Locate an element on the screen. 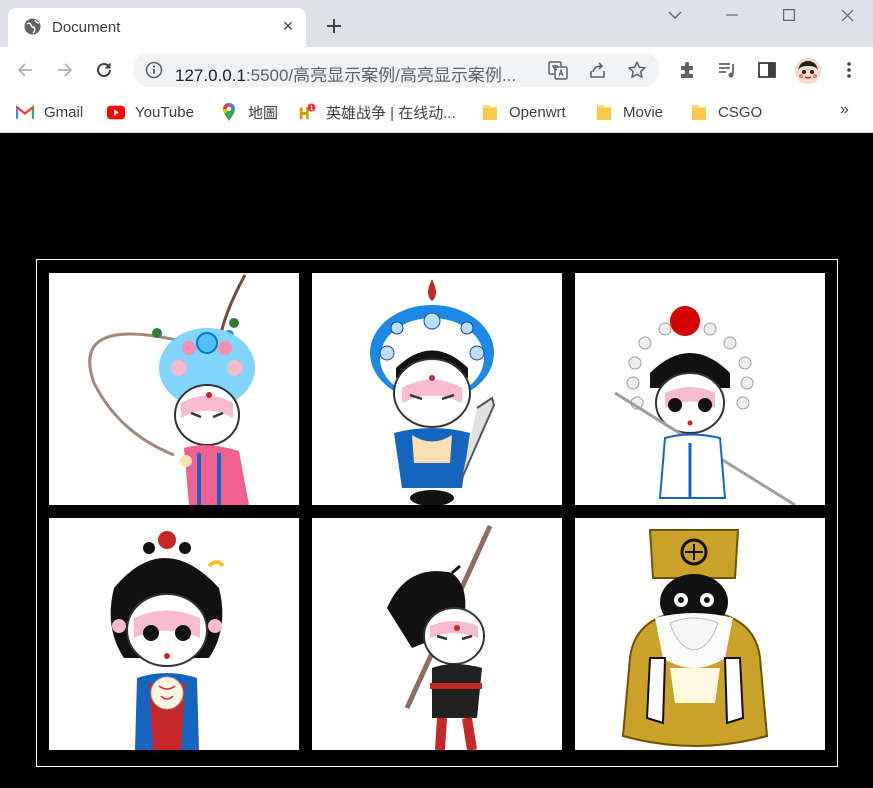  tab-title: Document is located at coordinates (86, 27).